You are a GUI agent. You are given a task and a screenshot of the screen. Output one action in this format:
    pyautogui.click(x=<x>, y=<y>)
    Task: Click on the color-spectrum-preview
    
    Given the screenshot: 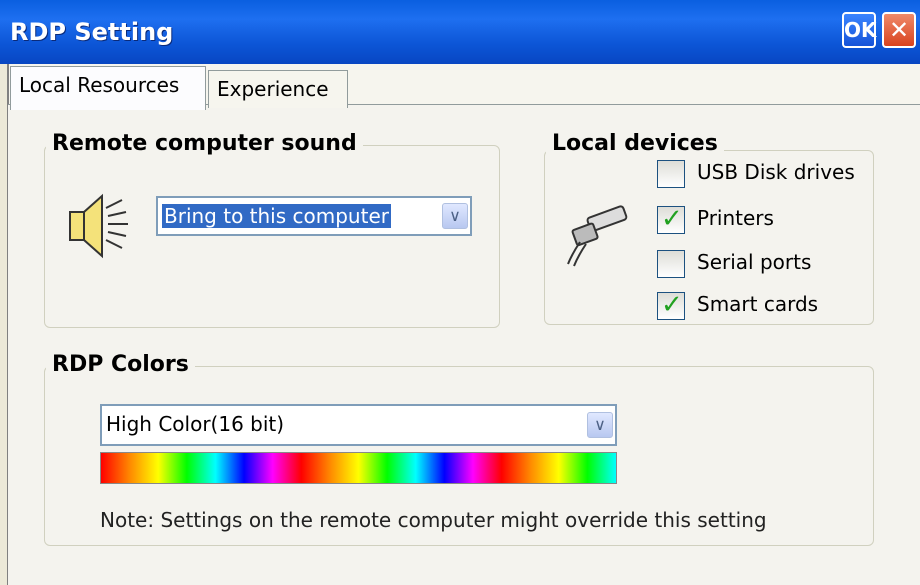 What is the action you would take?
    pyautogui.click(x=358, y=468)
    